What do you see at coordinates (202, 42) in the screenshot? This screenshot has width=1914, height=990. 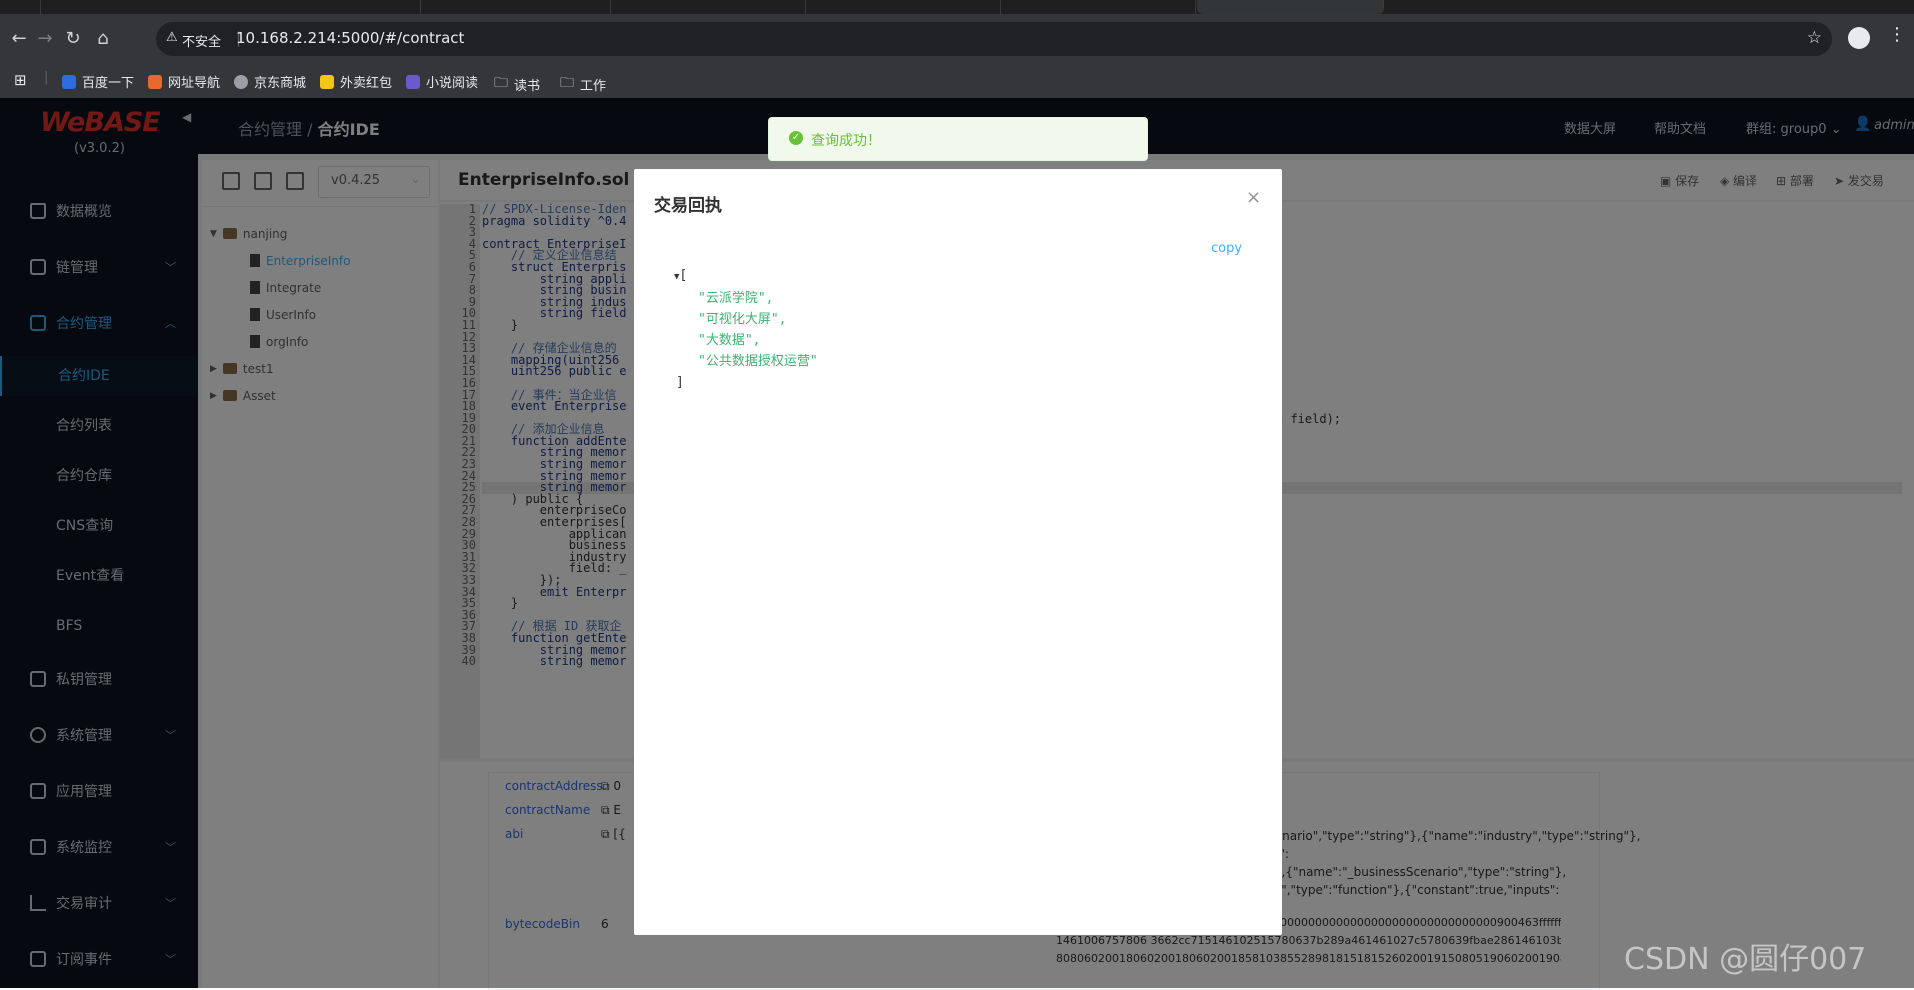 I see `insecure-label: 不安全` at bounding box center [202, 42].